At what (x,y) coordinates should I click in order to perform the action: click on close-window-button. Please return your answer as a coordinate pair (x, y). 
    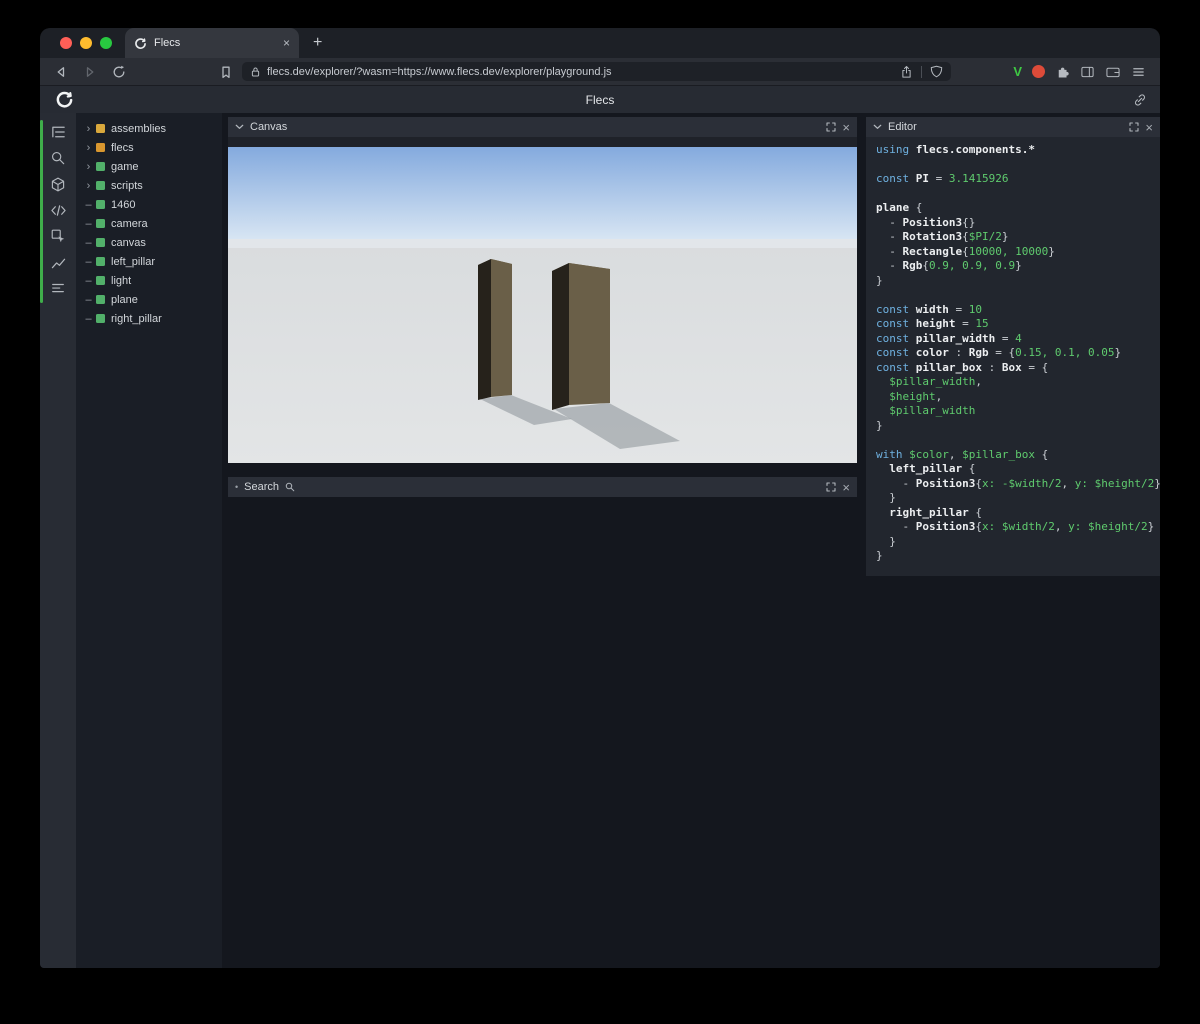
    Looking at the image, I should click on (66, 43).